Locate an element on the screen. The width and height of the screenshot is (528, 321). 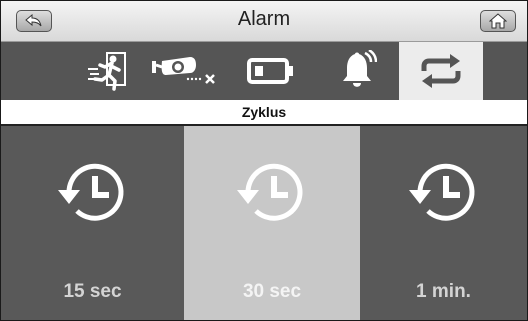
bell-ringing-icon is located at coordinates (360, 68).